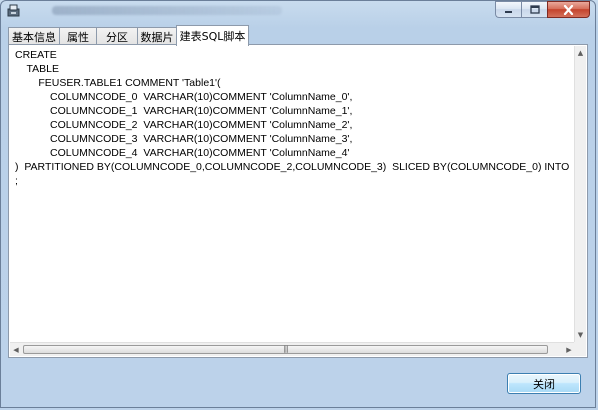 Image resolution: width=598 pixels, height=410 pixels. Describe the element at coordinates (298, 35) in the screenshot. I see `tab-strip: 基本信息 属性 分区 数据片 建表SQL脚本` at that location.